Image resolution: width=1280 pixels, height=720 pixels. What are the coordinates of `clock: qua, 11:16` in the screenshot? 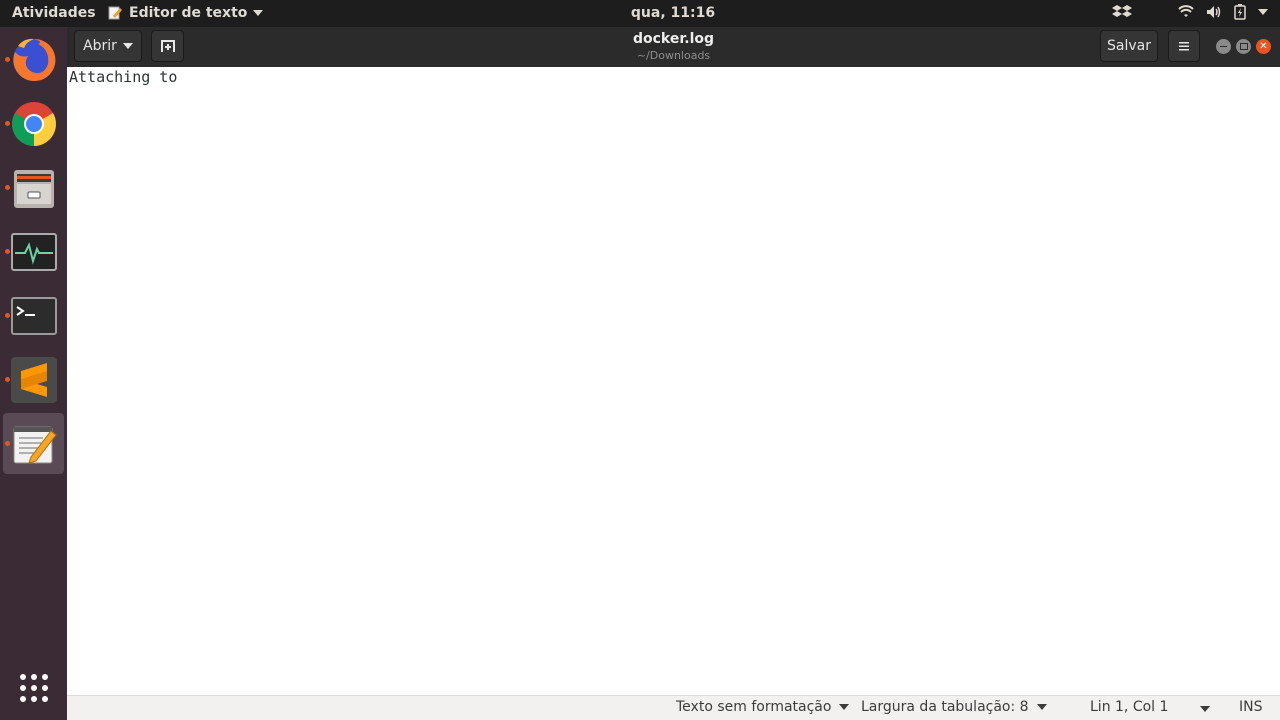 It's located at (640, 13).